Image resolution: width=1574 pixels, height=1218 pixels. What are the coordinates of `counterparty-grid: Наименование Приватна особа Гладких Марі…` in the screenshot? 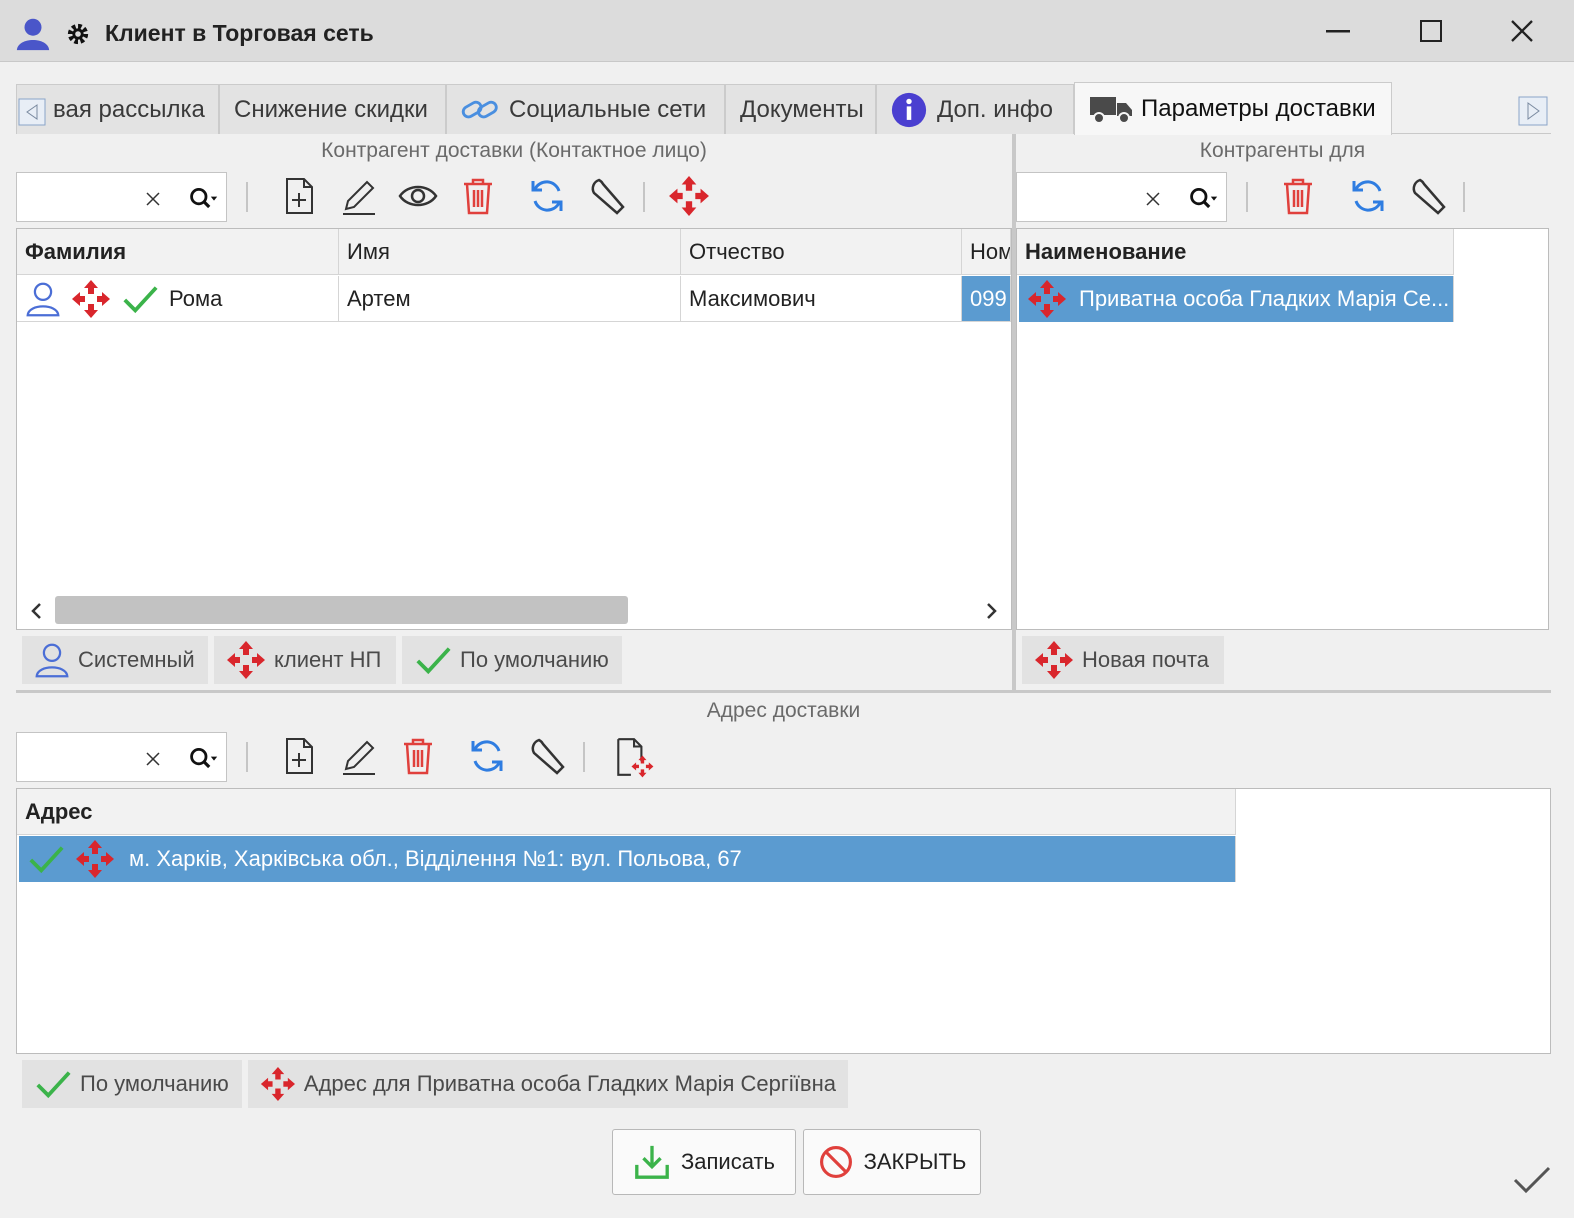 It's located at (1282, 429).